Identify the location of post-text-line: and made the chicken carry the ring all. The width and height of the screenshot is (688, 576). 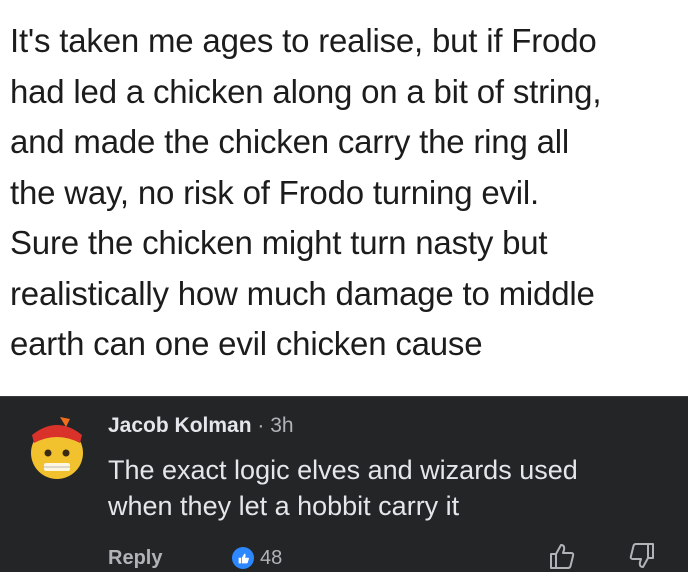
(290, 141).